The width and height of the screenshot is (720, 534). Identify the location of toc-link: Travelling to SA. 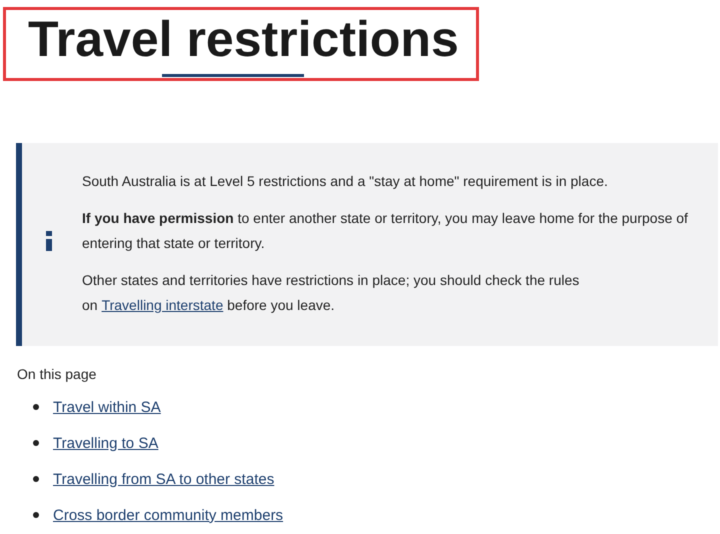
(105, 443).